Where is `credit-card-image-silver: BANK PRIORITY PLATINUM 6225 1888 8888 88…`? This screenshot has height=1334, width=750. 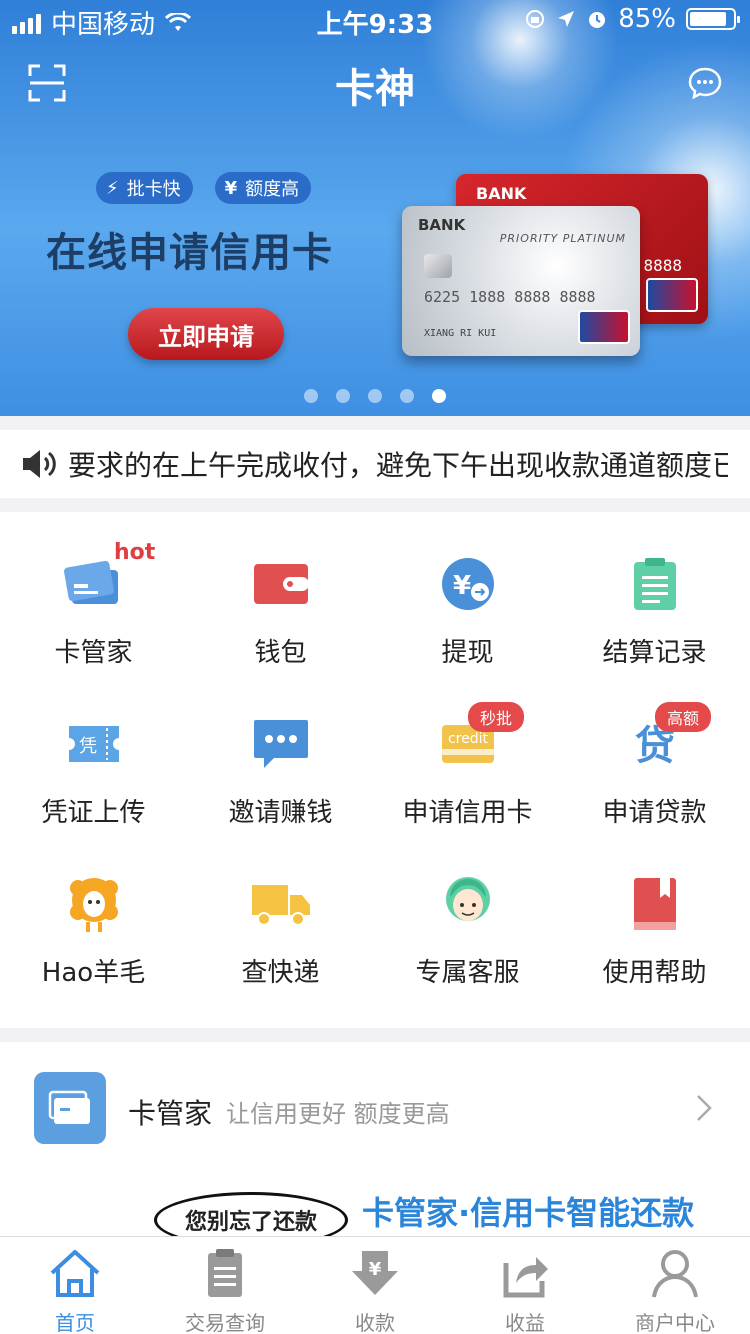
credit-card-image-silver: BANK PRIORITY PLATINUM 6225 1888 8888 88… is located at coordinates (521, 281).